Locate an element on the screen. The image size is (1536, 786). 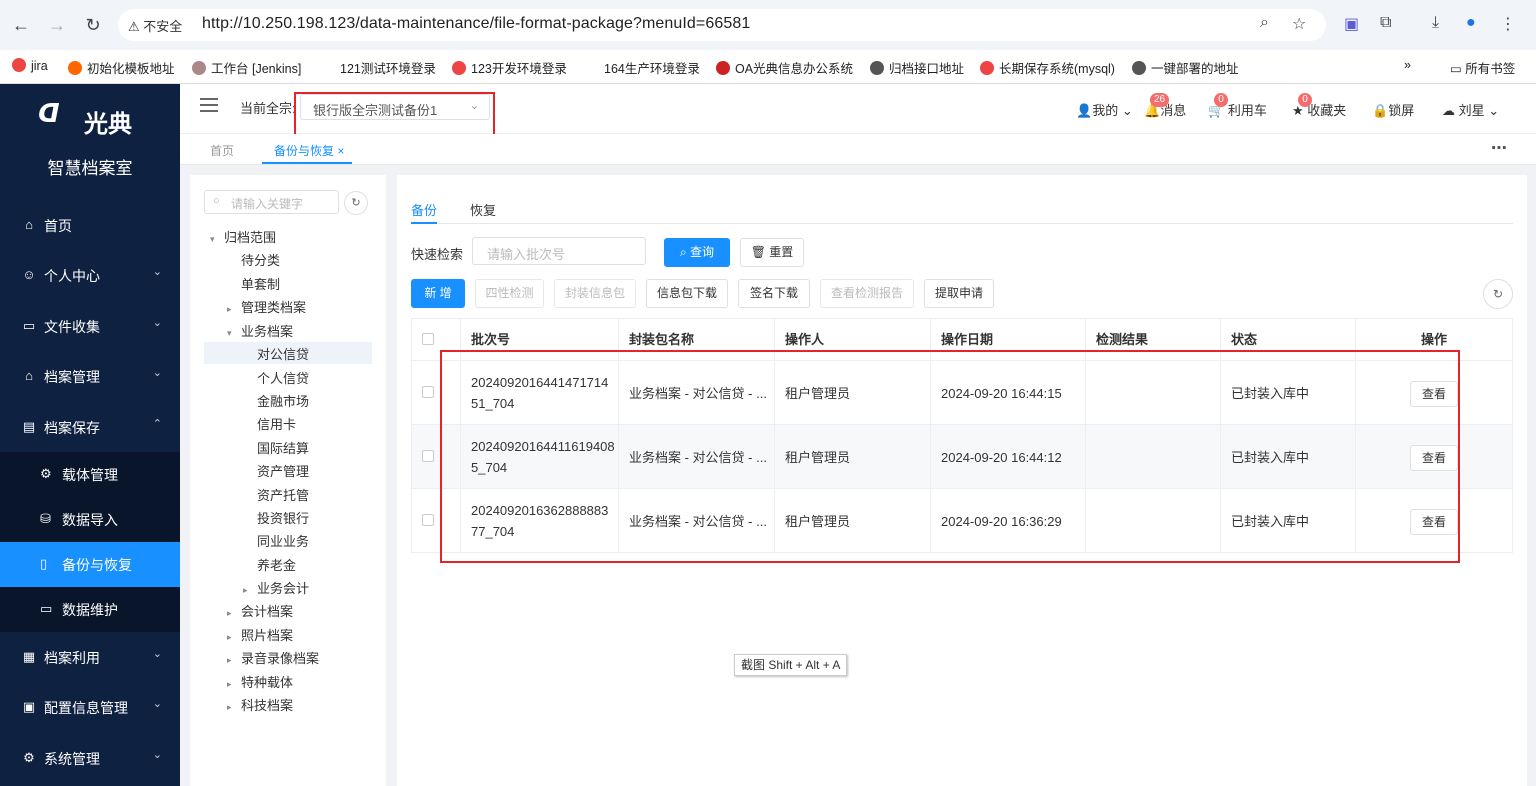
user-icon: 👤 is located at coordinates (1084, 110).